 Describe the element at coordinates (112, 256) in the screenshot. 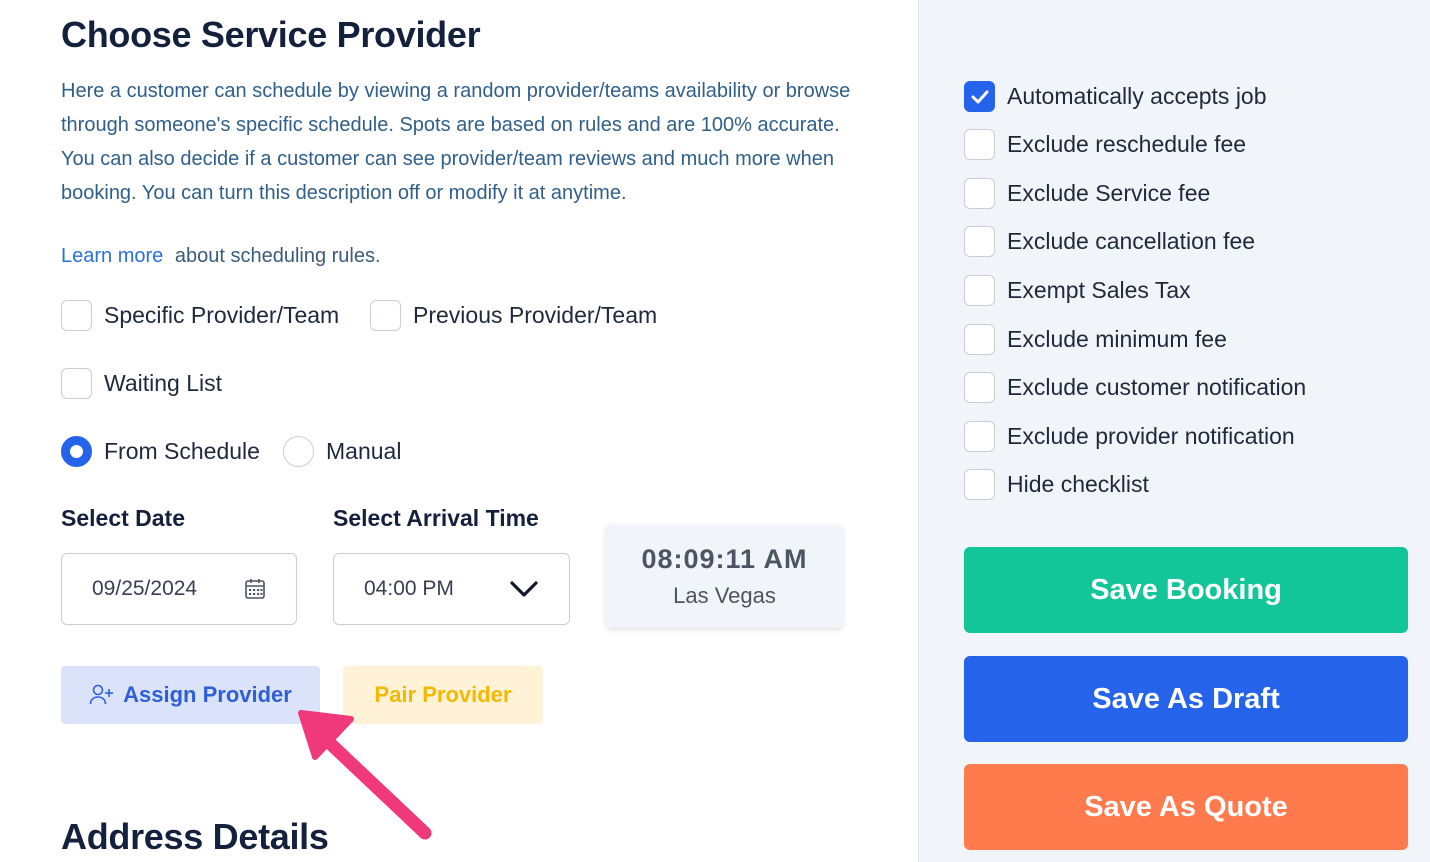

I see `learn-more-link: Learn more` at that location.